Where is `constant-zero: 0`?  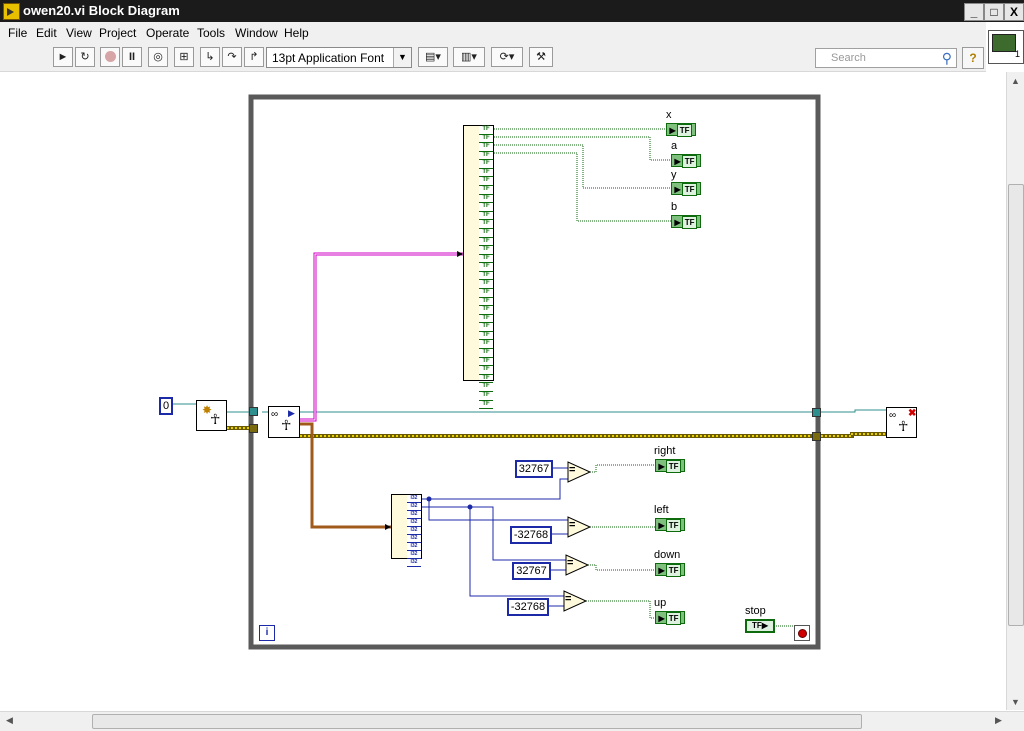 constant-zero: 0 is located at coordinates (166, 406).